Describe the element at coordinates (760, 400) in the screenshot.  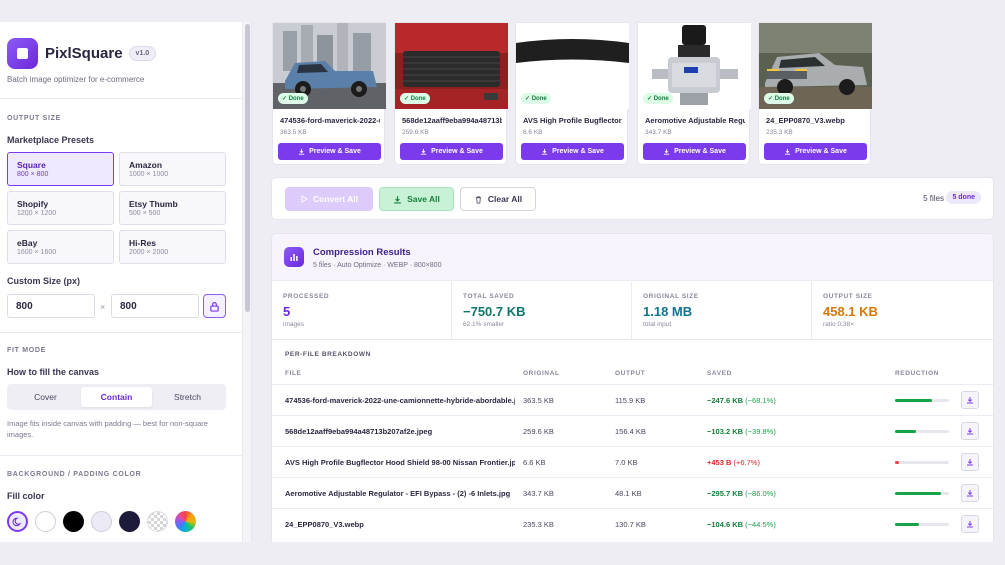
I see `row-saved-percent: (−68.1%)` at that location.